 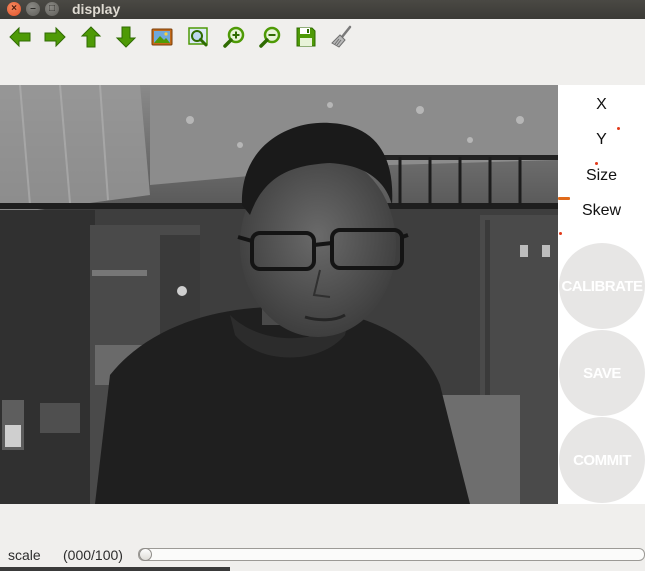 I want to click on size-label: Size, so click(x=601, y=175).